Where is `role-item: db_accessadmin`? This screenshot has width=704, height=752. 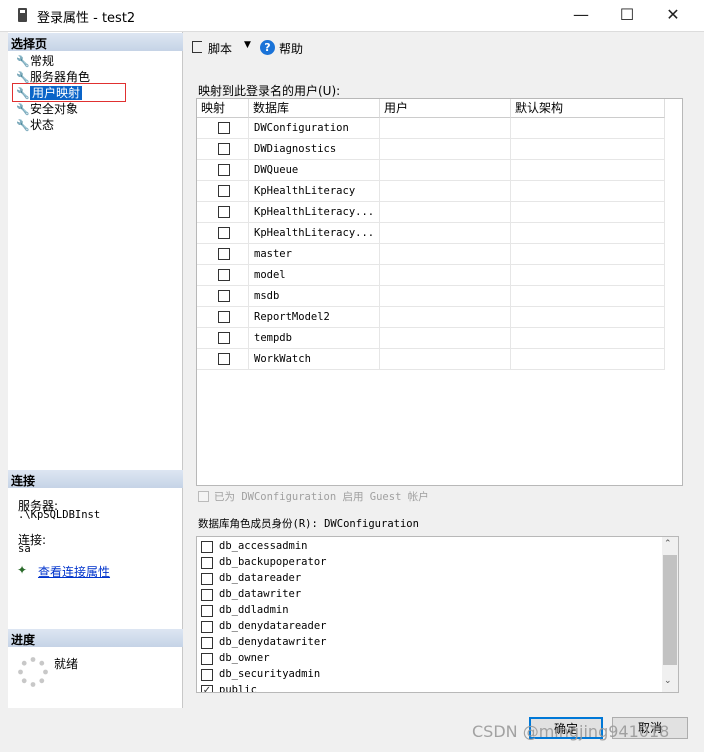 role-item: db_accessadmin is located at coordinates (429, 547).